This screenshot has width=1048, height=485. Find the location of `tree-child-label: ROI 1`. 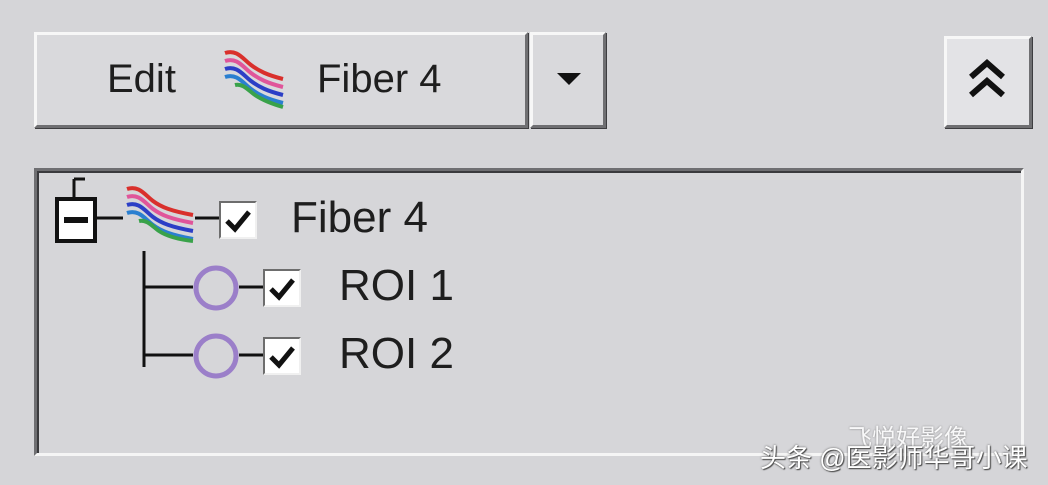

tree-child-label: ROI 1 is located at coordinates (396, 286).